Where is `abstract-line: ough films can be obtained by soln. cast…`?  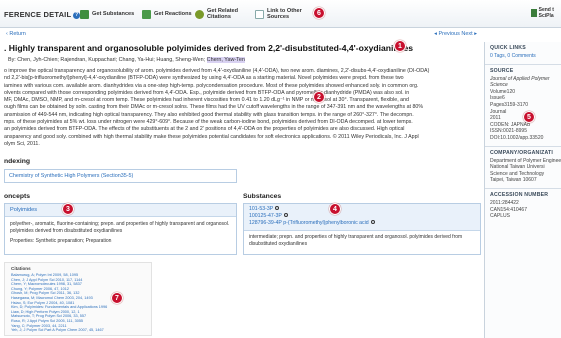
abstract-line: ough films can be obtained by soln. cast… is located at coordinates (214, 107).